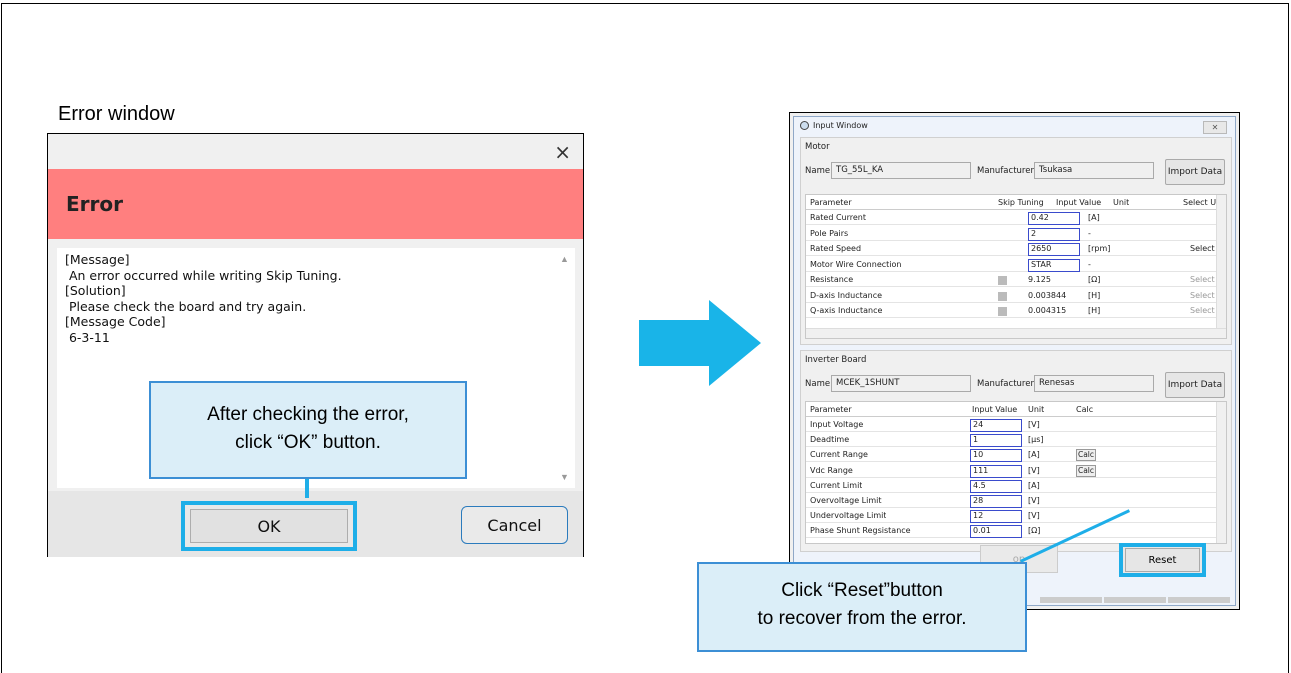 This screenshot has height=673, width=1291. What do you see at coordinates (818, 384) in the screenshot?
I see `inverter-name-label: Name` at bounding box center [818, 384].